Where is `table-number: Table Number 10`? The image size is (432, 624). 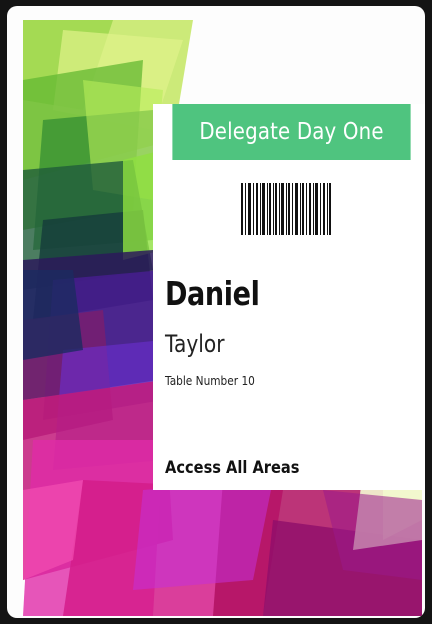 table-number: Table Number 10 is located at coordinates (210, 381).